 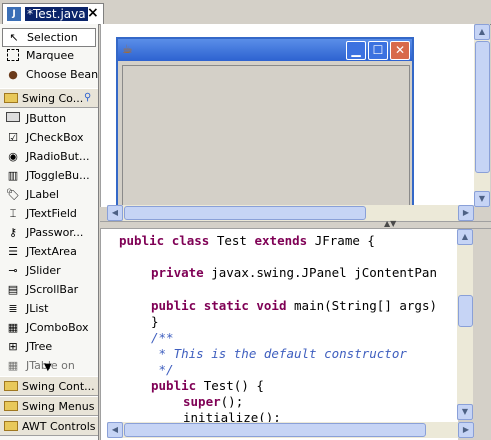 I want to click on splitter-arrows-icon: ▲▼, so click(x=390, y=223).